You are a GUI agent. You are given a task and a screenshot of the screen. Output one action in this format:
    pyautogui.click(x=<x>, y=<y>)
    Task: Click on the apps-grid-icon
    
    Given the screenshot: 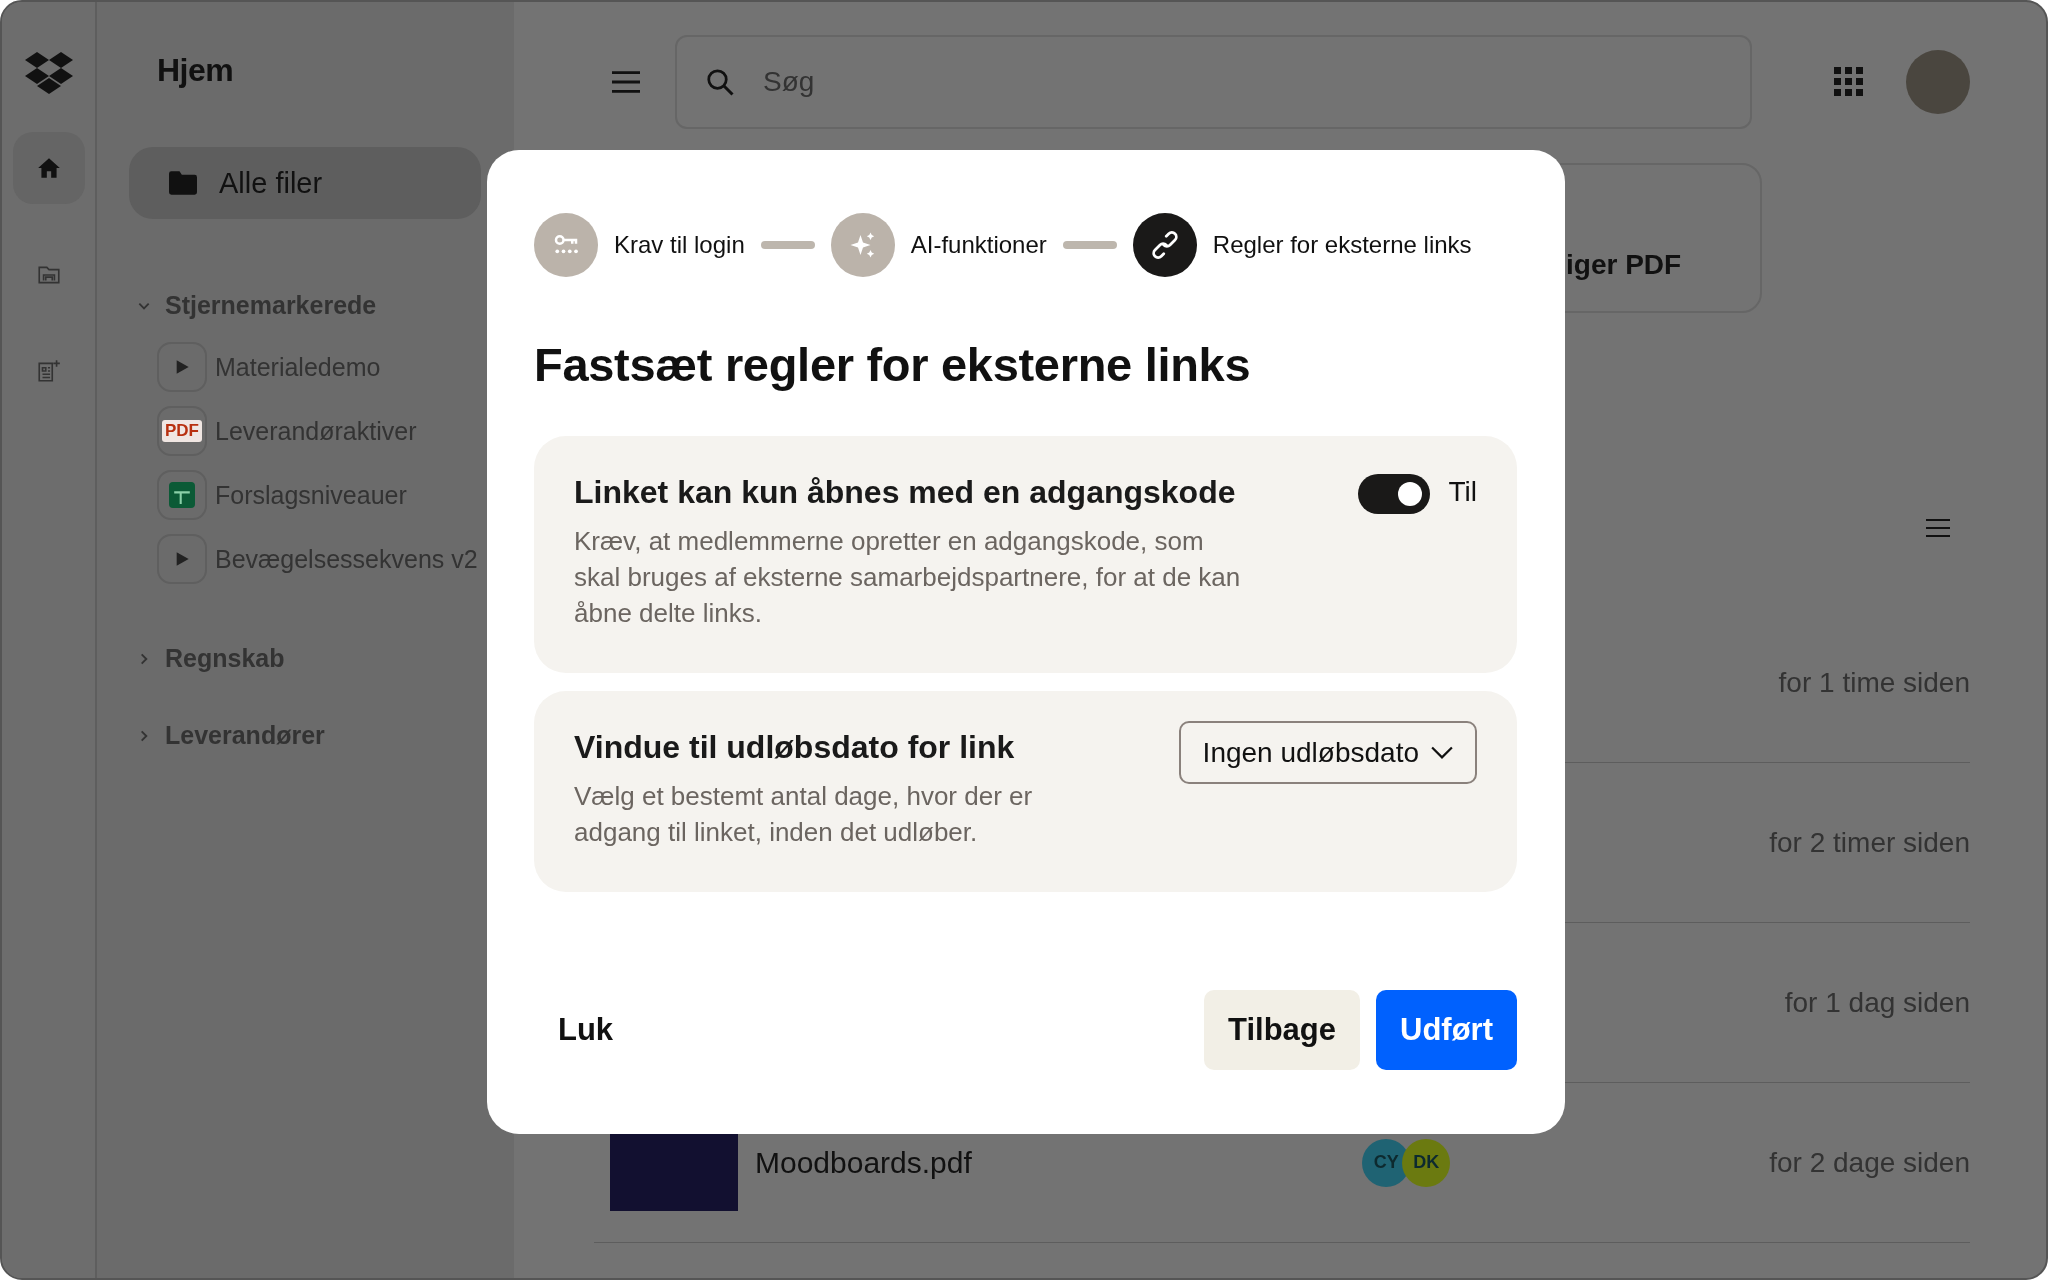 What is the action you would take?
    pyautogui.click(x=1849, y=82)
    